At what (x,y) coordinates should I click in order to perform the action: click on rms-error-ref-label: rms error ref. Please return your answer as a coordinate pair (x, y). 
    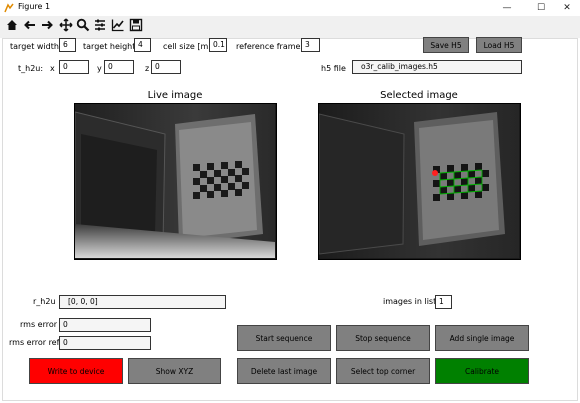
    Looking at the image, I should click on (34, 342).